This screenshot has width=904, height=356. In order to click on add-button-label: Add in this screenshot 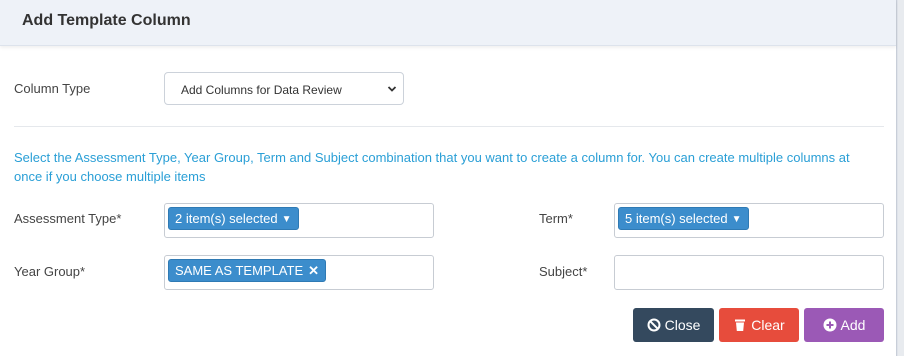, I will do `click(853, 325)`.